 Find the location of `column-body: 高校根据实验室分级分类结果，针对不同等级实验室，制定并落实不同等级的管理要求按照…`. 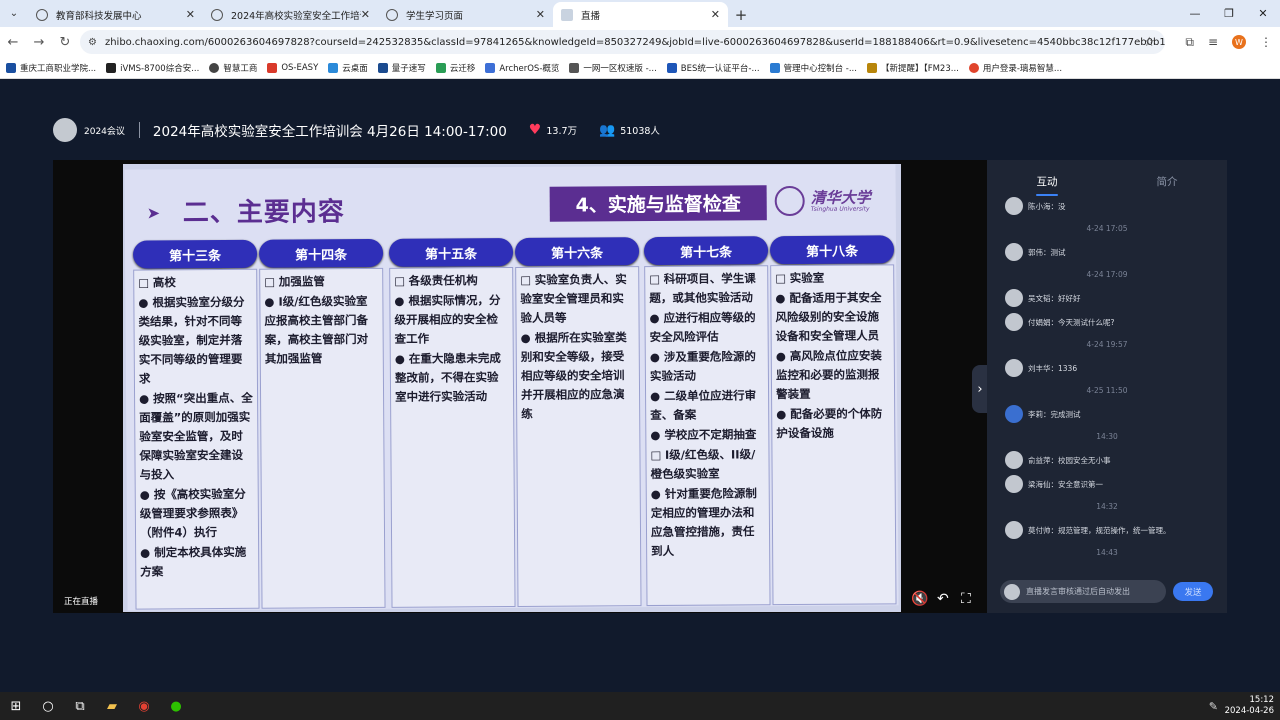

column-body: 高校根据实验室分级分类结果，针对不同等级实验室，制定并落实不同等级的管理要求按照… is located at coordinates (196, 439).